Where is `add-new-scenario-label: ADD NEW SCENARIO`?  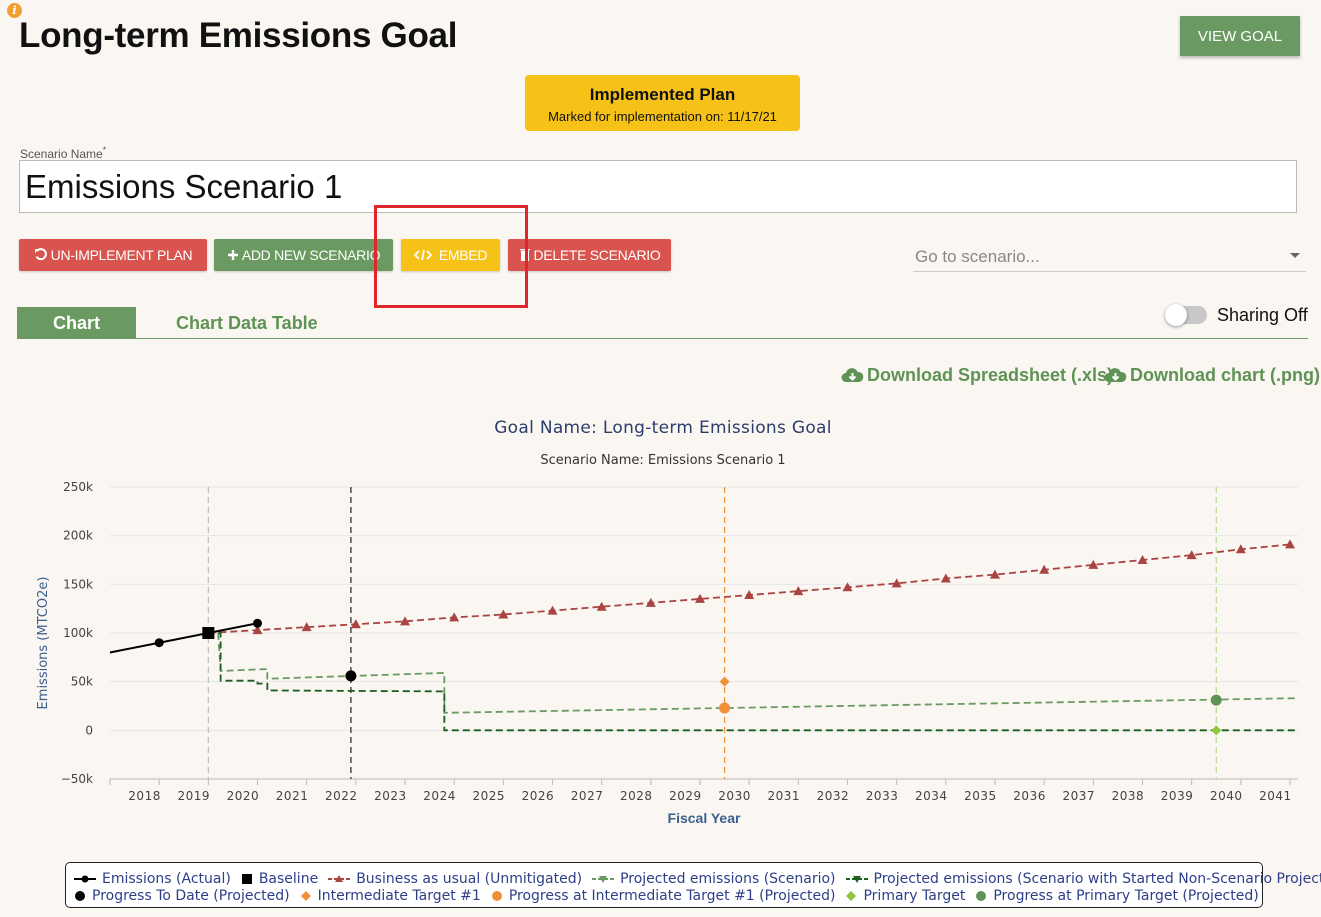
add-new-scenario-label: ADD NEW SCENARIO is located at coordinates (311, 255).